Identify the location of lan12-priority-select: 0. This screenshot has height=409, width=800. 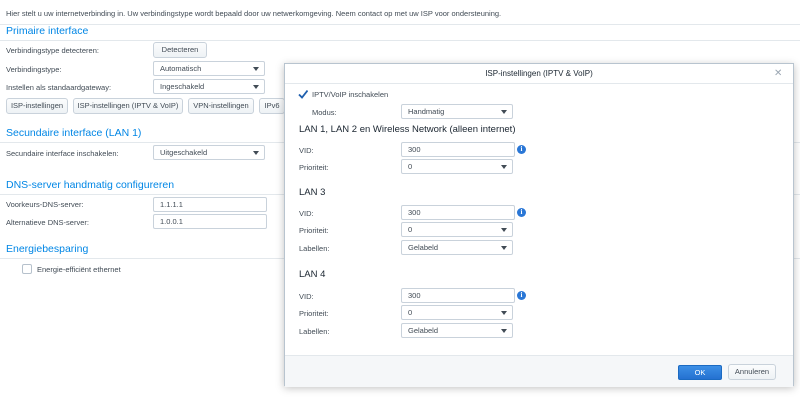
(457, 166).